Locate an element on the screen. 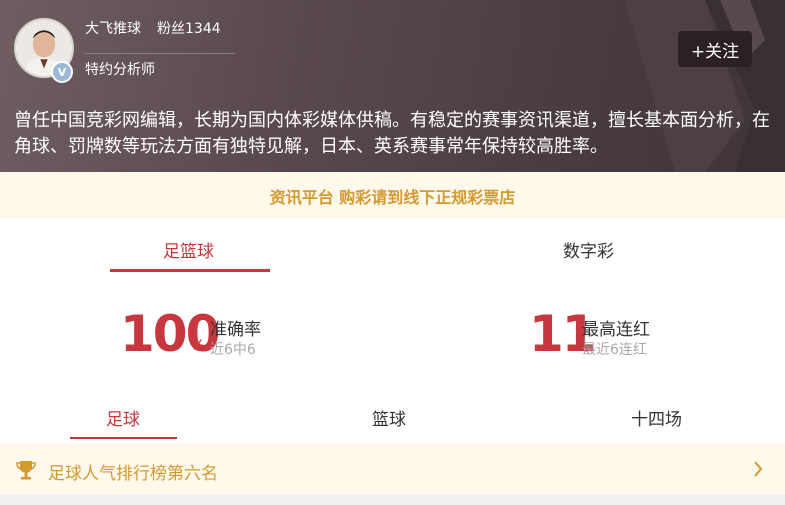 This screenshot has height=505, width=785. subtab-basketball: 篮球 is located at coordinates (389, 417).